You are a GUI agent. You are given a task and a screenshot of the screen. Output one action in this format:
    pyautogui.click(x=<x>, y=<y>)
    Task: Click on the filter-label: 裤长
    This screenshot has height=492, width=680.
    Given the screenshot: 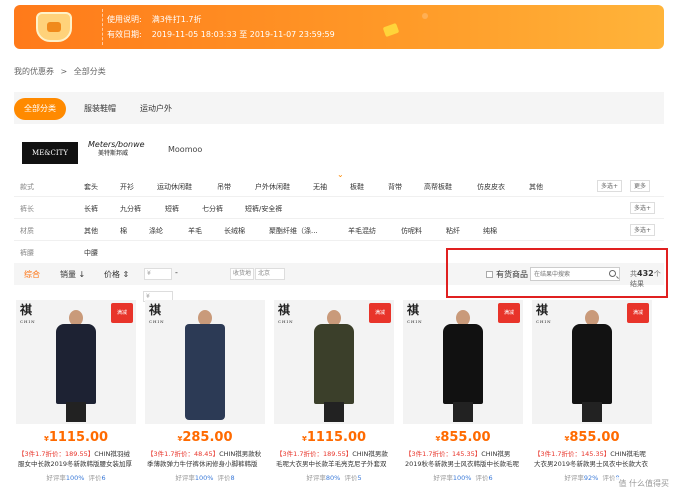 What is the action you would take?
    pyautogui.click(x=27, y=209)
    